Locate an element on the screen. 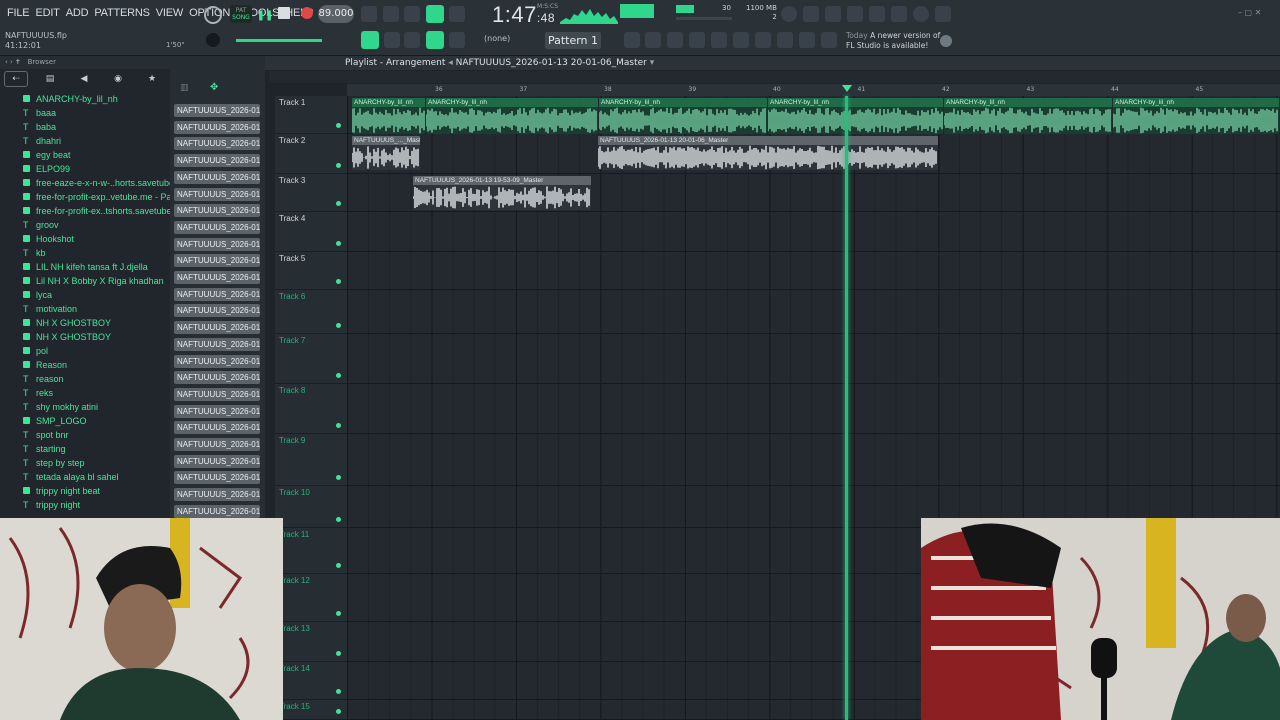  browser-tab-online: ◉ is located at coordinates (118, 79).